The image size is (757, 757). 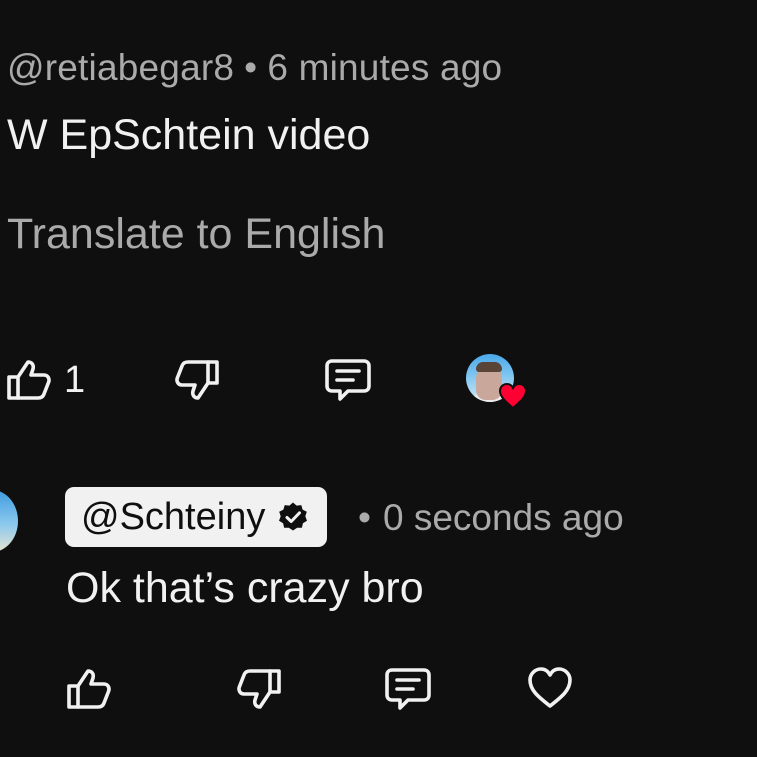 I want to click on comment-2-meta: • 0 seconds ago, so click(x=491, y=518).